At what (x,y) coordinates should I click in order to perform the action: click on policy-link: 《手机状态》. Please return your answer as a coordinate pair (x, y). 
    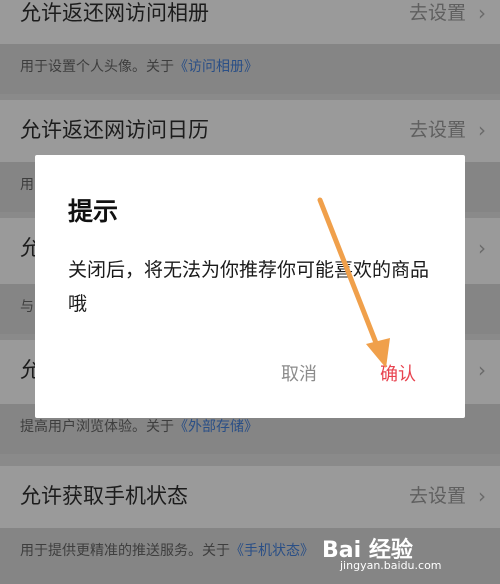
    Looking at the image, I should click on (272, 551).